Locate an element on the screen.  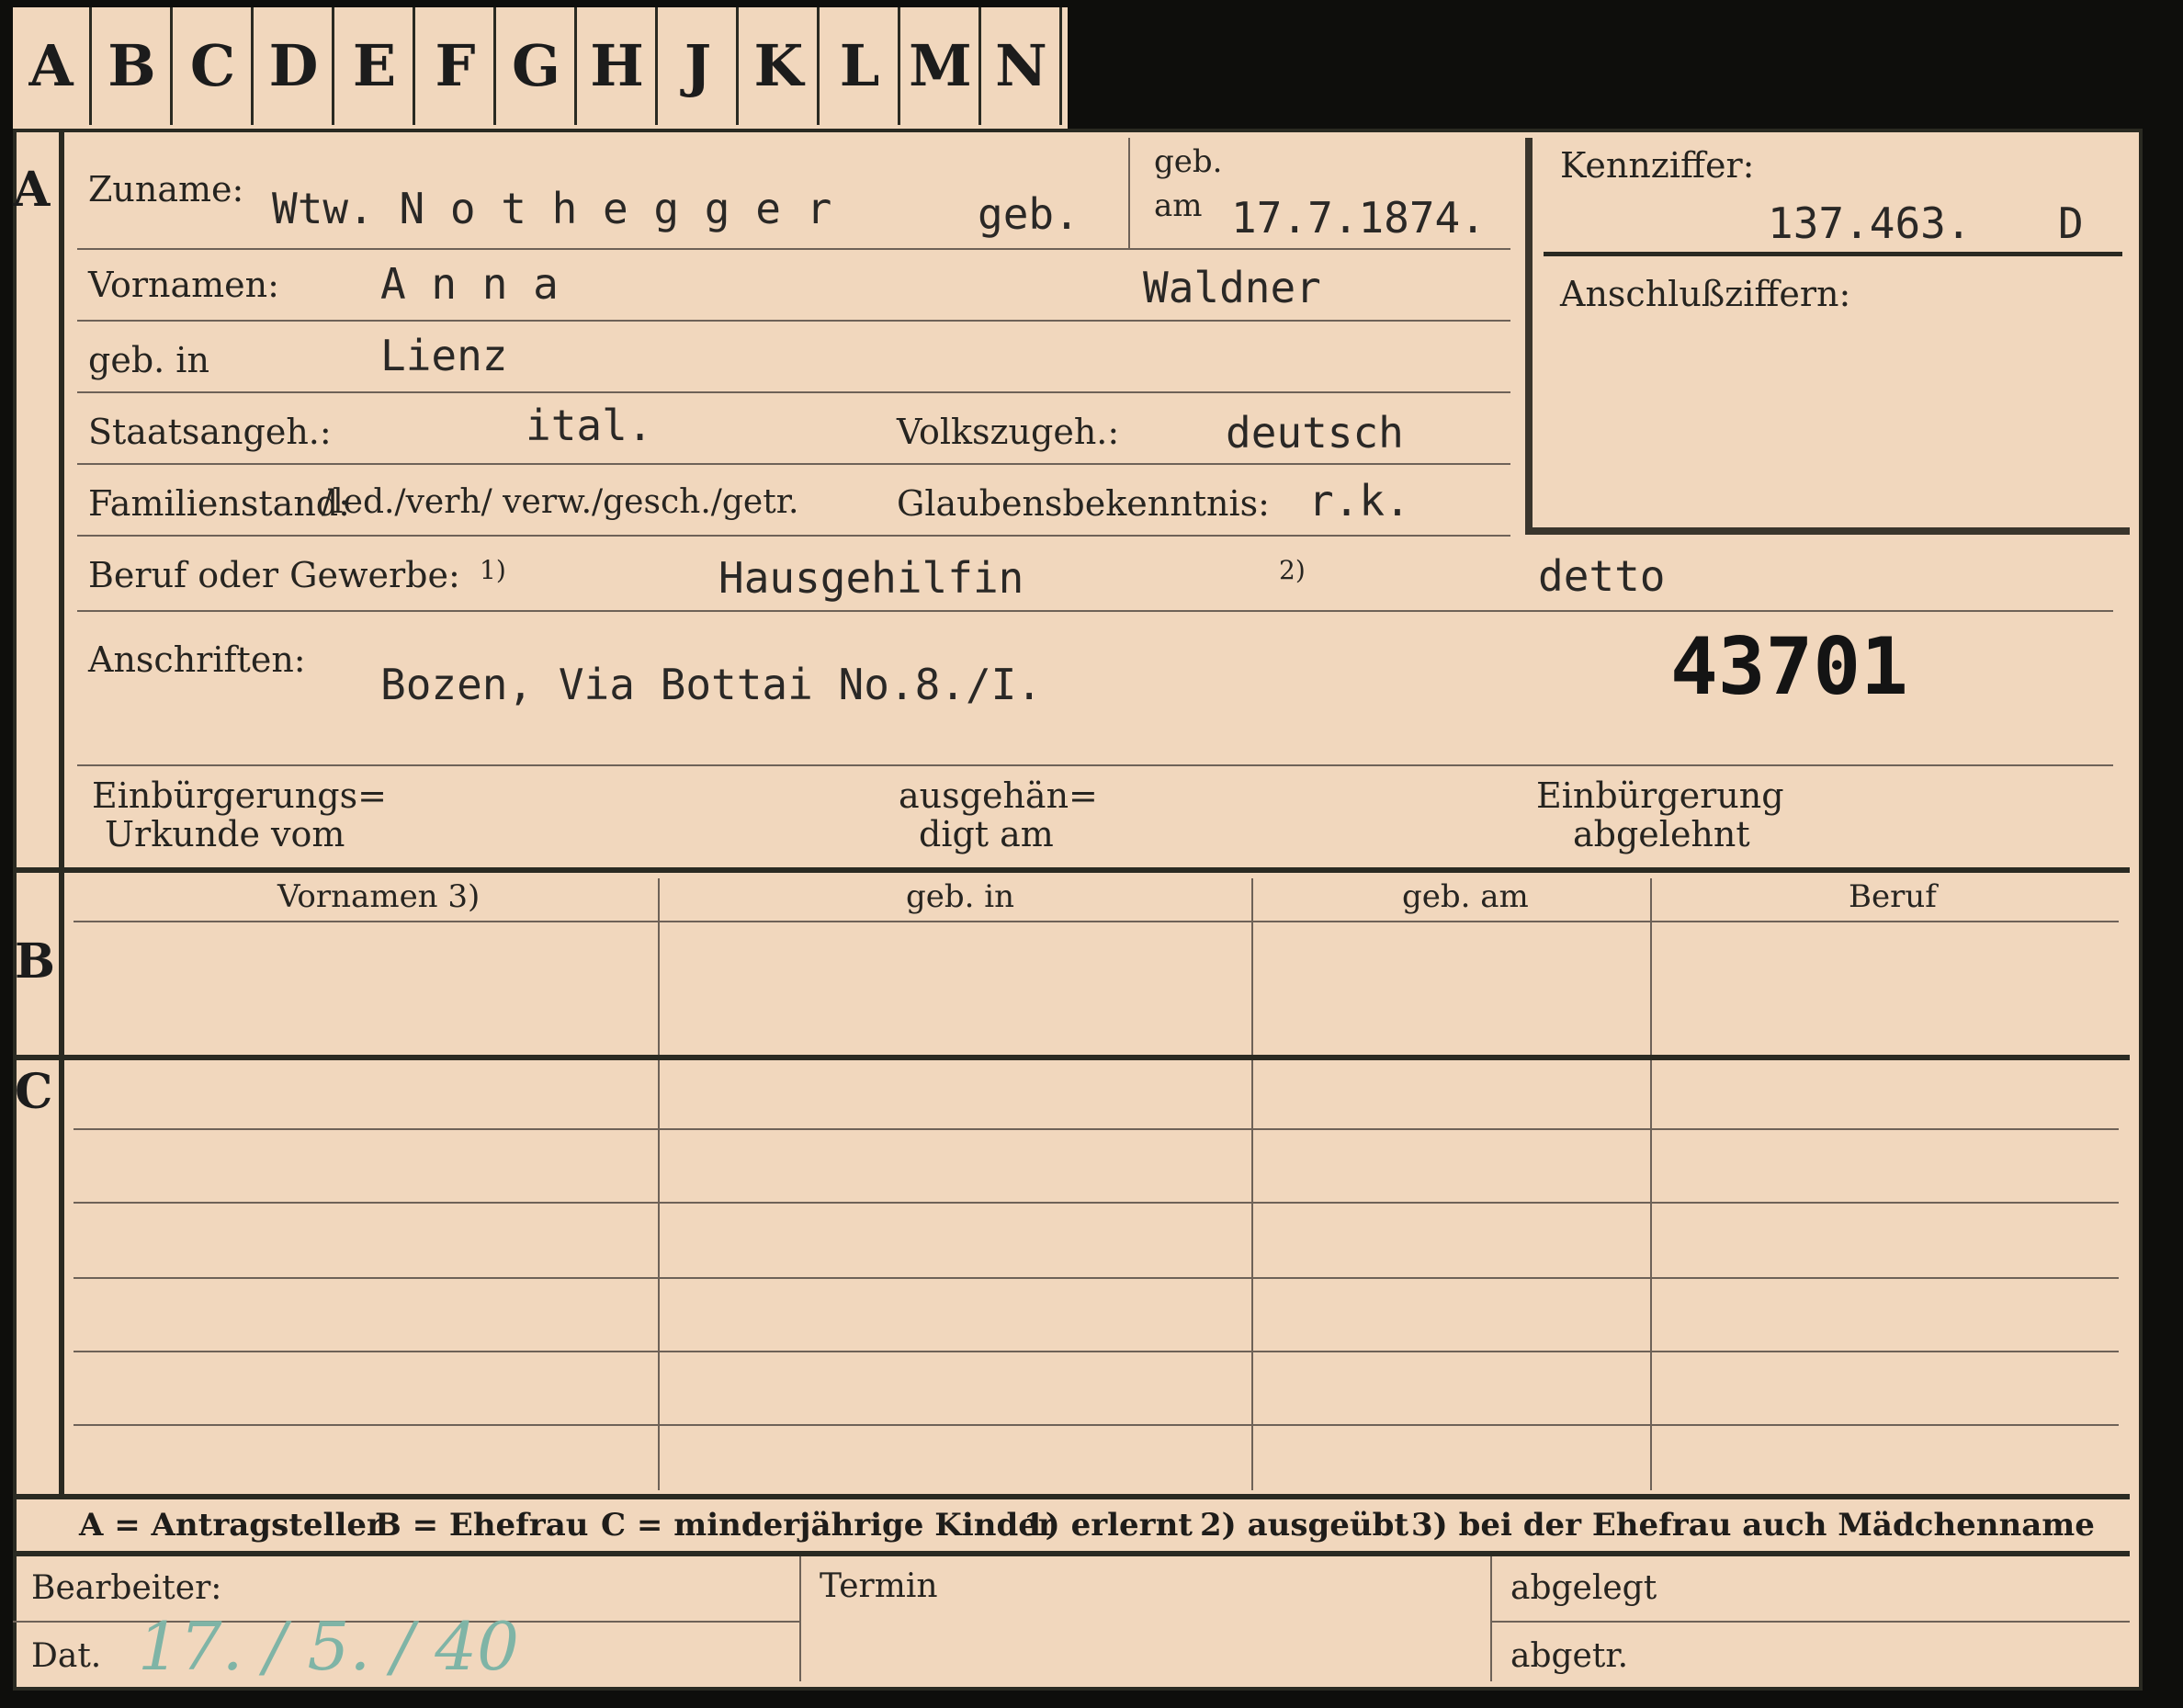
einb-label-line2: Urkunde vom is located at coordinates (225, 834).